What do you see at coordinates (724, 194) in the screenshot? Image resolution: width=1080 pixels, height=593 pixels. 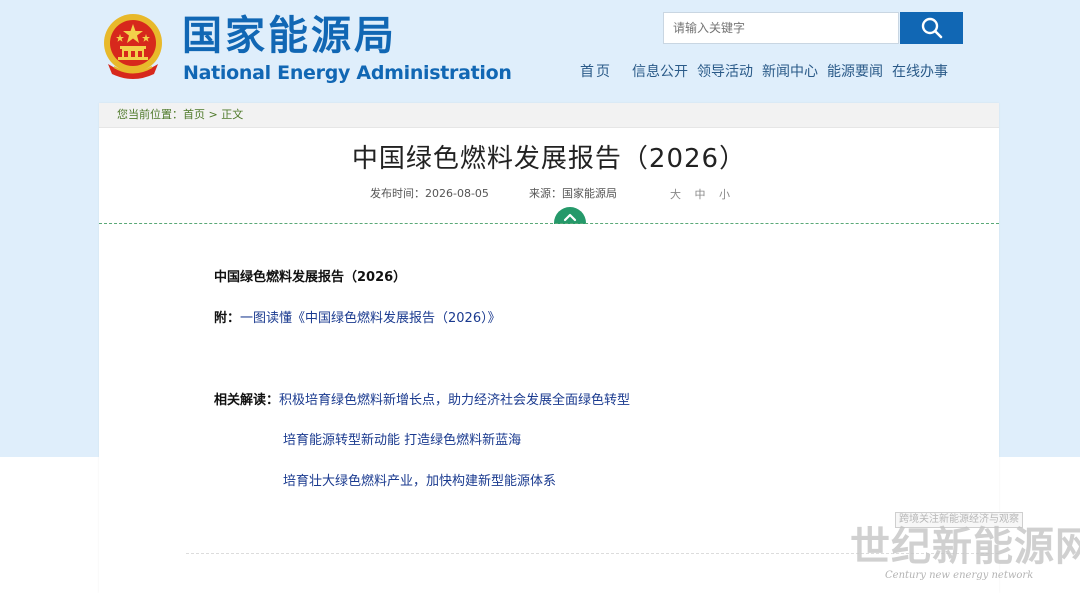 I see `font-size-small: 小` at bounding box center [724, 194].